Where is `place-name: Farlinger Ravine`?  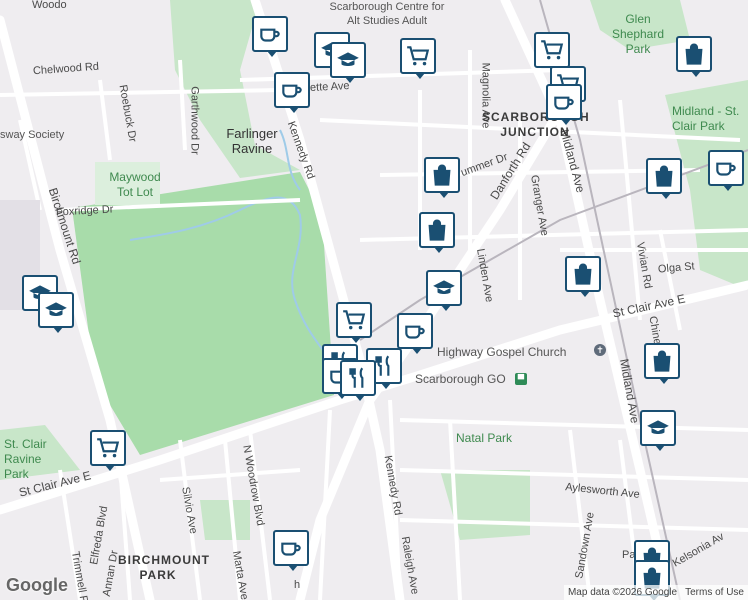 place-name: Farlinger Ravine is located at coordinates (252, 141).